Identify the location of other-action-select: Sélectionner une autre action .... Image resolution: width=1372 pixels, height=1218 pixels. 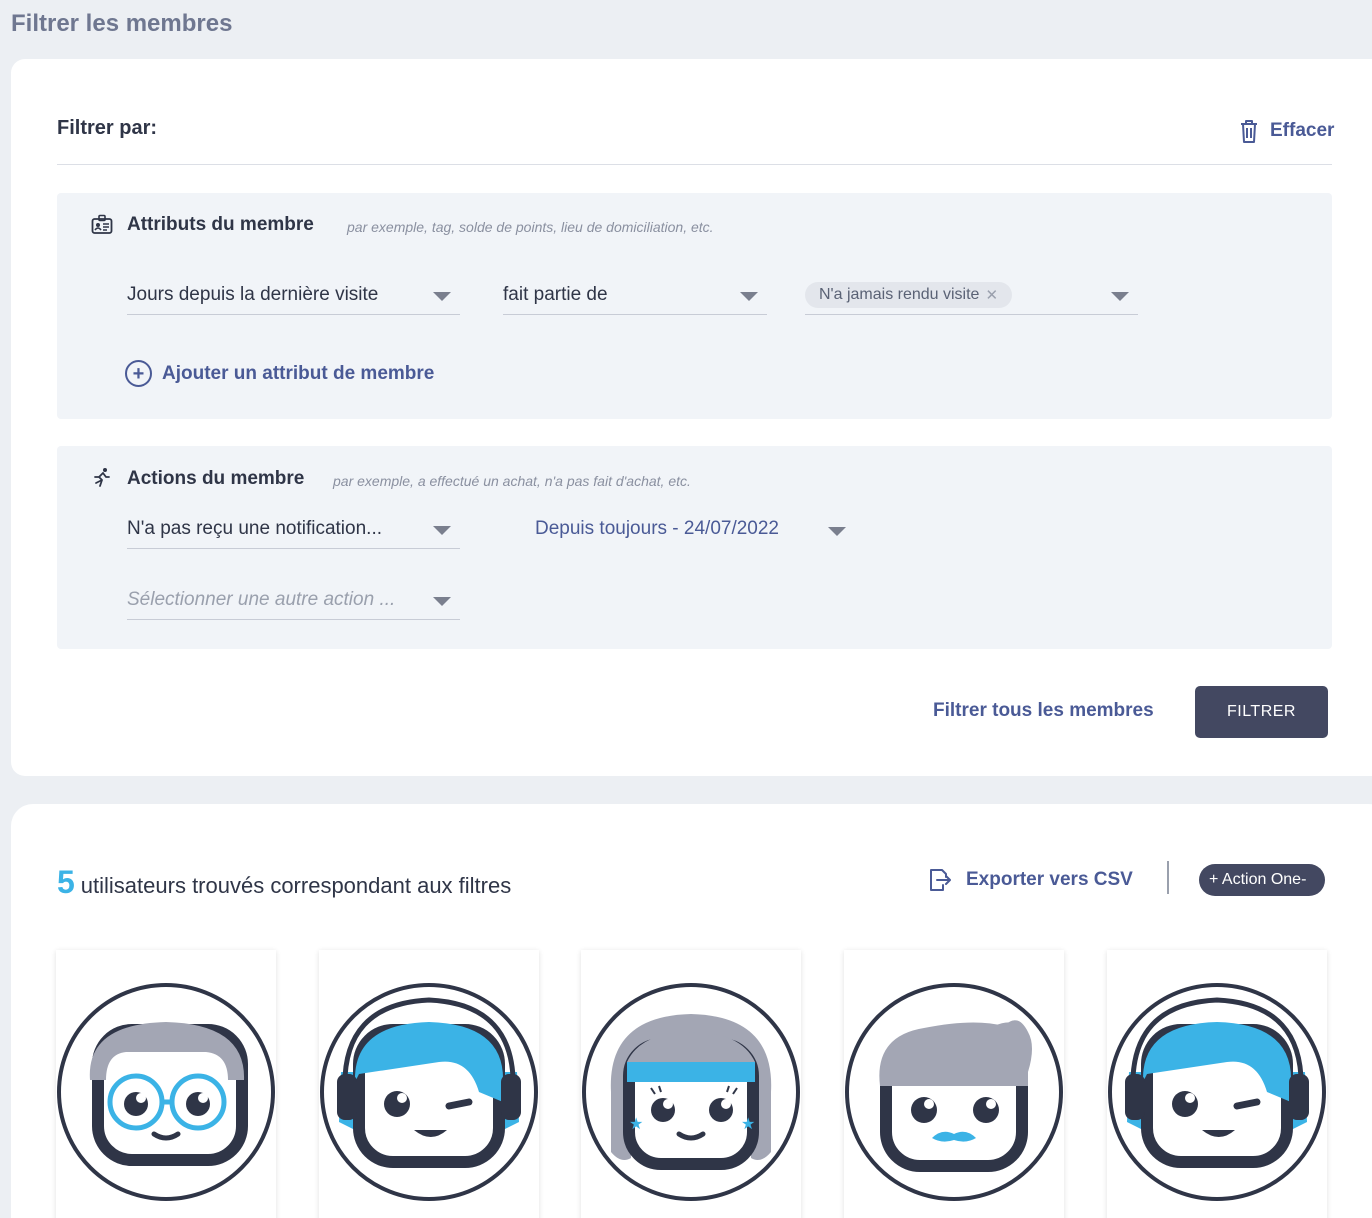
(293, 600).